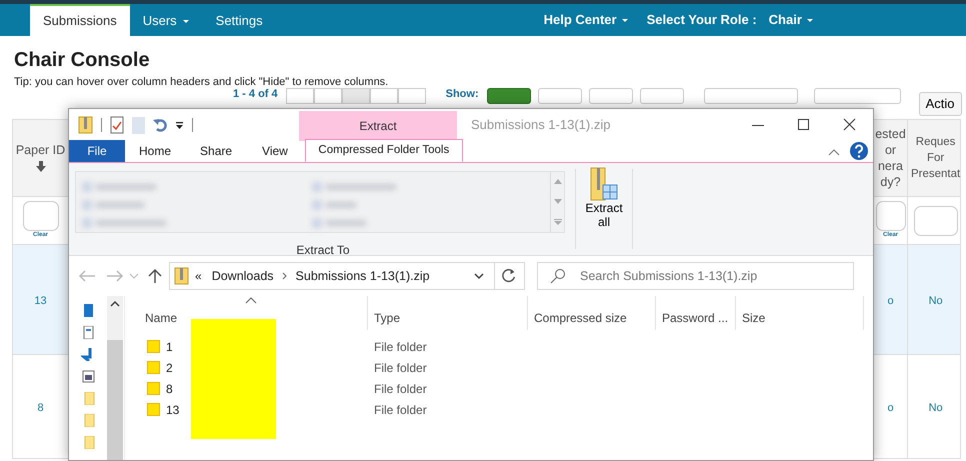 The width and height of the screenshot is (966, 461). I want to click on breadcrumb: Submissions 1-13(1).zip, so click(363, 276).